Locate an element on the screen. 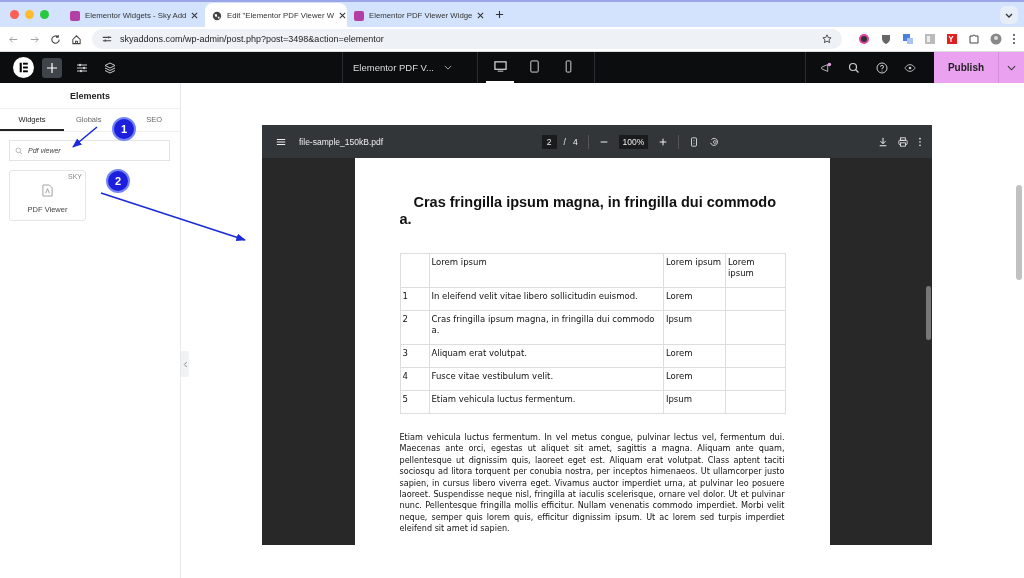 The image size is (1024, 578). body-paragraph: Etiam vehicula luctus fermentum. In vel metus congue, pulvinar lectus vel, fermentum dui. Maecenas ante orci, egestas ut aliquet sit amet, sagittis a magna. Aliquam ante quam, pellentesque ut dignissim quis, laoreet eget est. Aliquam erat volutpat. Class aptent taciti sociosqu ad litora torquent per conubia nostra, per inceptos himenaeos. Ut ullamcorper justo sapien, in cursus libero viverra eget. Vivamus auctor imperdiet urna, at pulvinar leo posuere laoreet. Suspendisse neque nisl, fringilla at iaculis scelerisque, ornare vel dolor. Ut et pulvinar nunc. Pellentesque fringilla mollis efficitur. Nullam venenatis commodo imperdiet. Morbi velit neque, semper quis lorem quis, efficitur dignissim ipsum. Ut ac lorem sed turpis imperdiet eleifend sit amet id sapien. is located at coordinates (592, 483).